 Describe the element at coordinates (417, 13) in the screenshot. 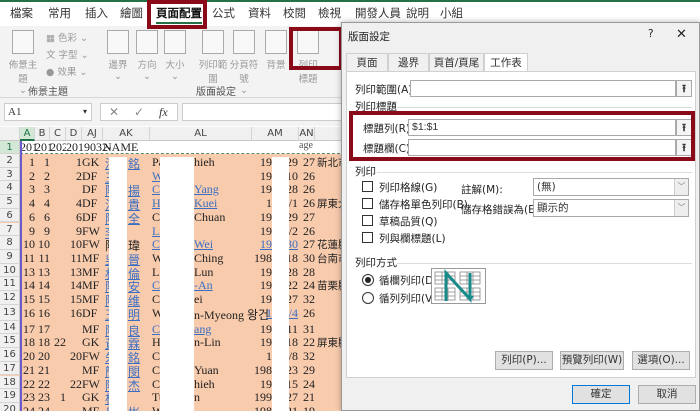

I see `ribbon-tab: 說明` at that location.